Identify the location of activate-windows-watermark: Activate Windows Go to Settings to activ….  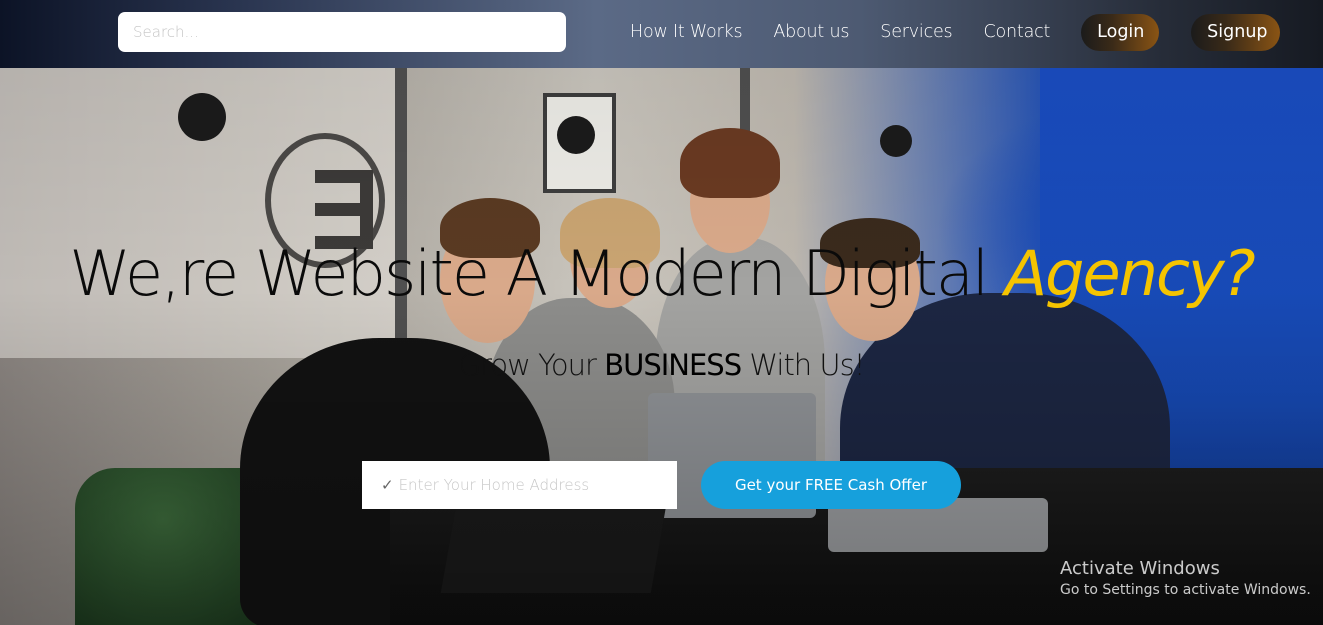
(1185, 578).